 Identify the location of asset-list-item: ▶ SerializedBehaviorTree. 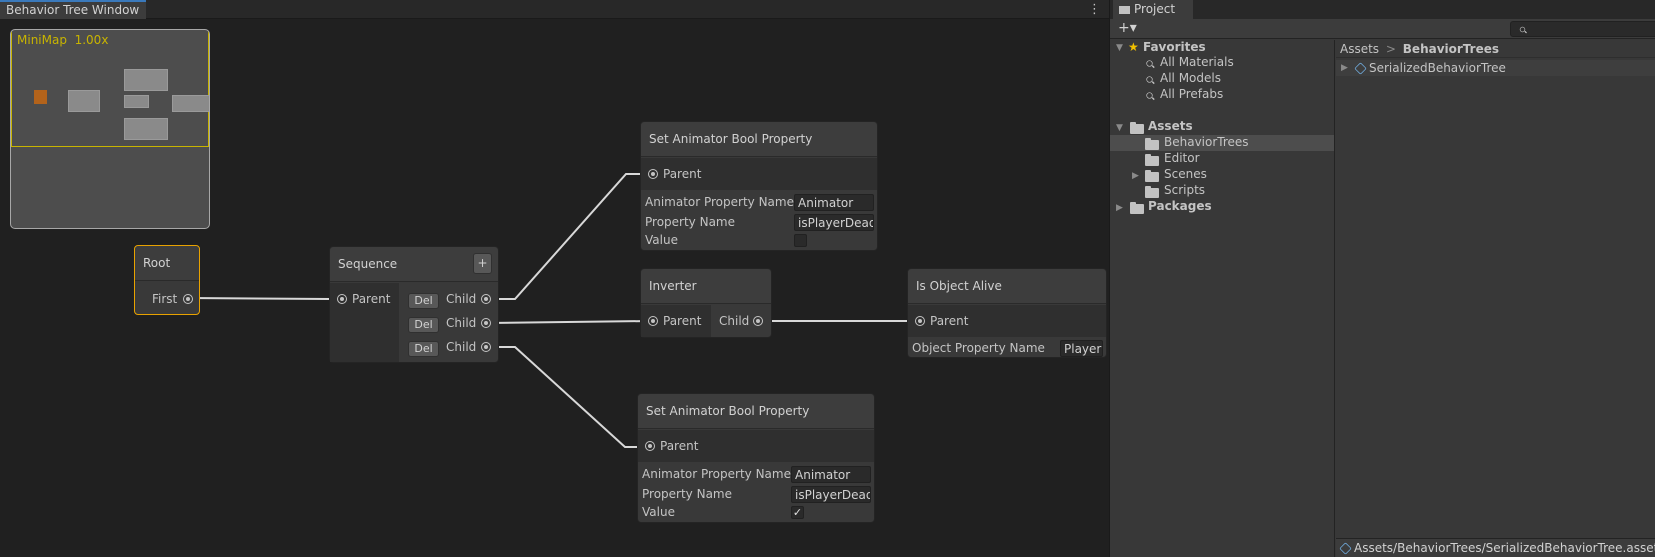
(1495, 68).